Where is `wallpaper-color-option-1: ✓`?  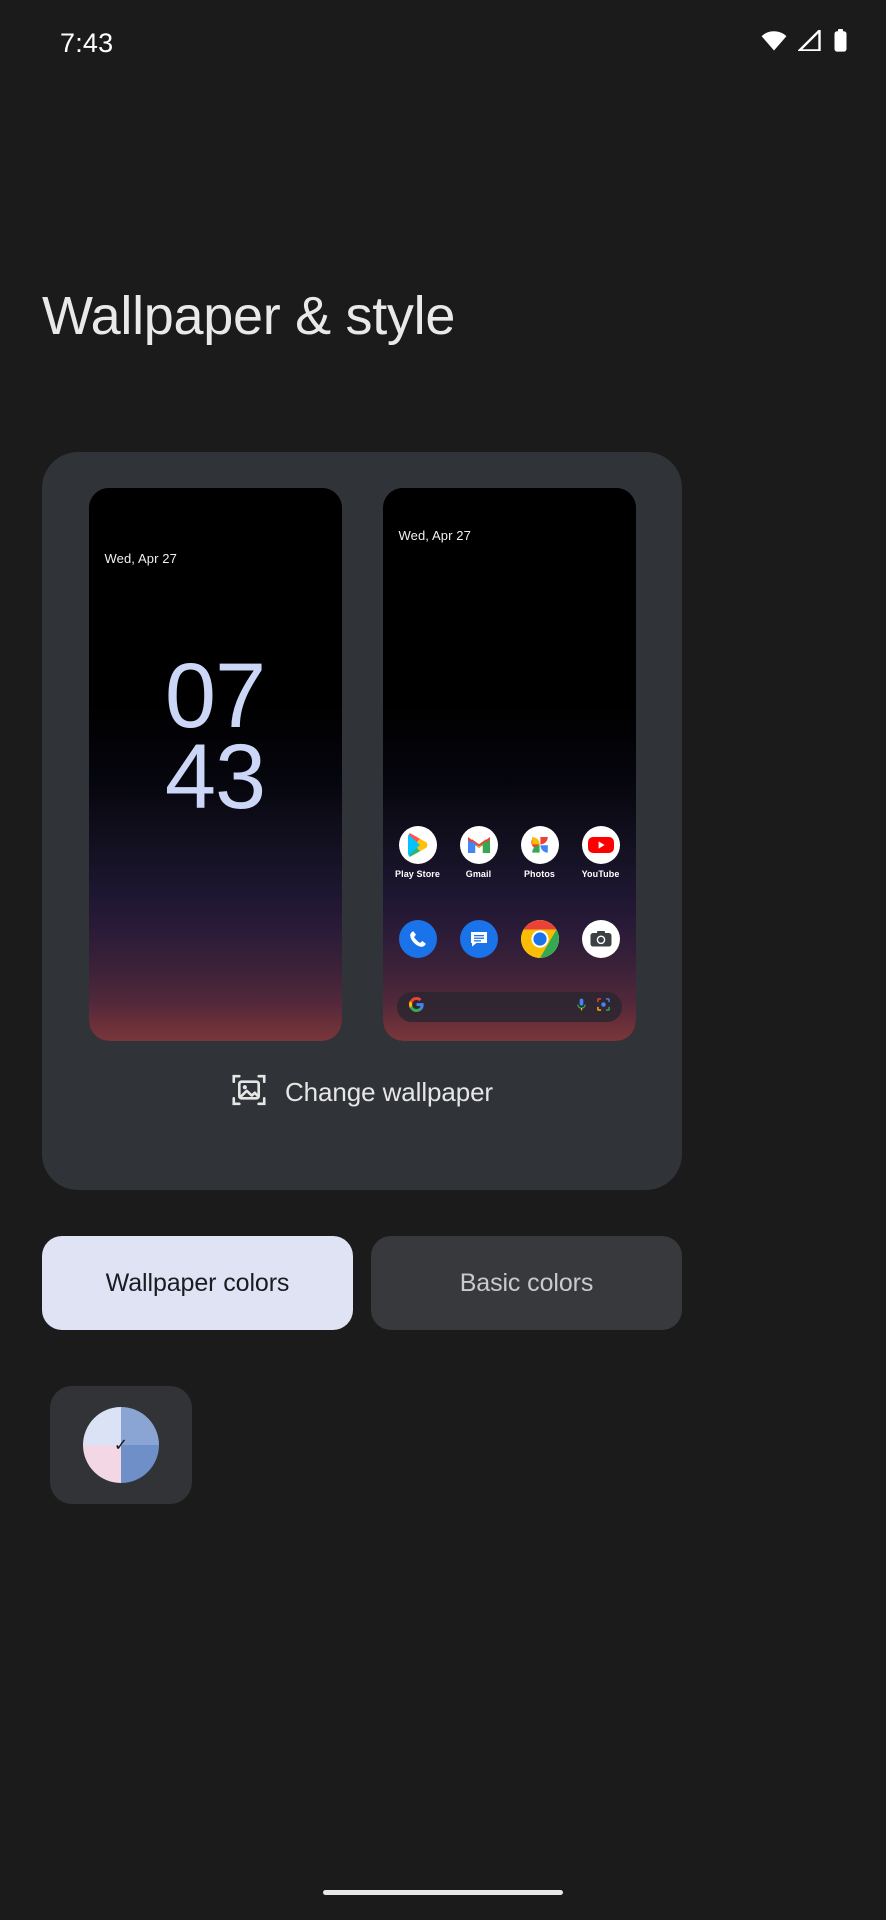
wallpaper-color-option-1: ✓ is located at coordinates (121, 1445).